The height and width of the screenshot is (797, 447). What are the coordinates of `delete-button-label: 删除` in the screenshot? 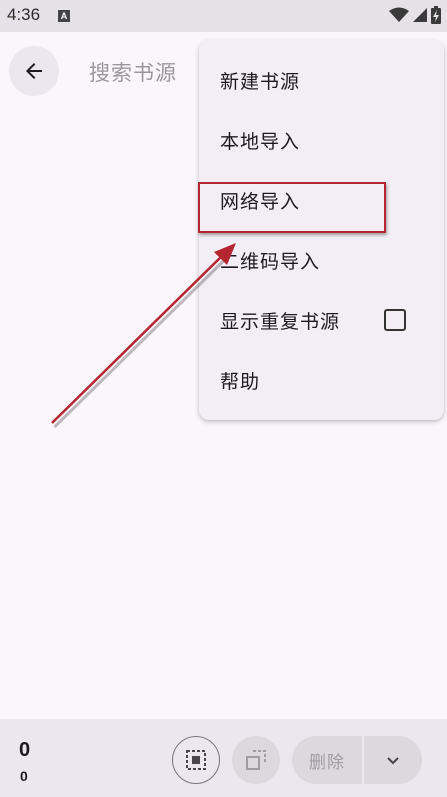 It's located at (327, 762).